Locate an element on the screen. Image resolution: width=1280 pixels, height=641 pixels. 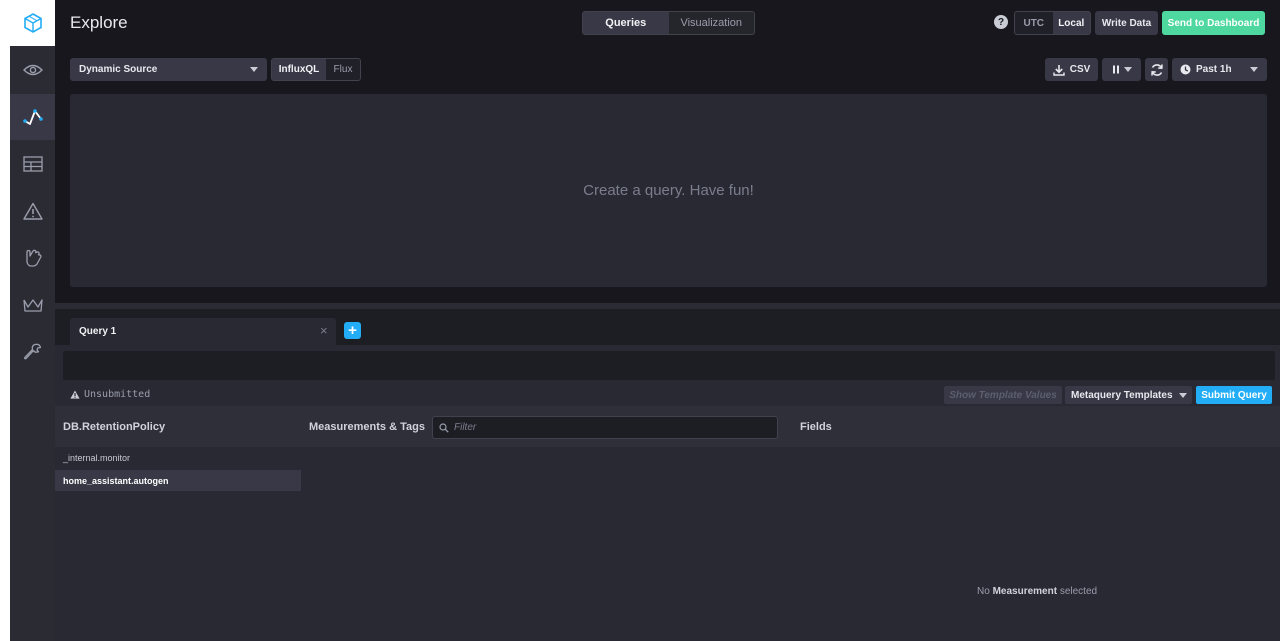
pause-icon is located at coordinates (1115, 69).